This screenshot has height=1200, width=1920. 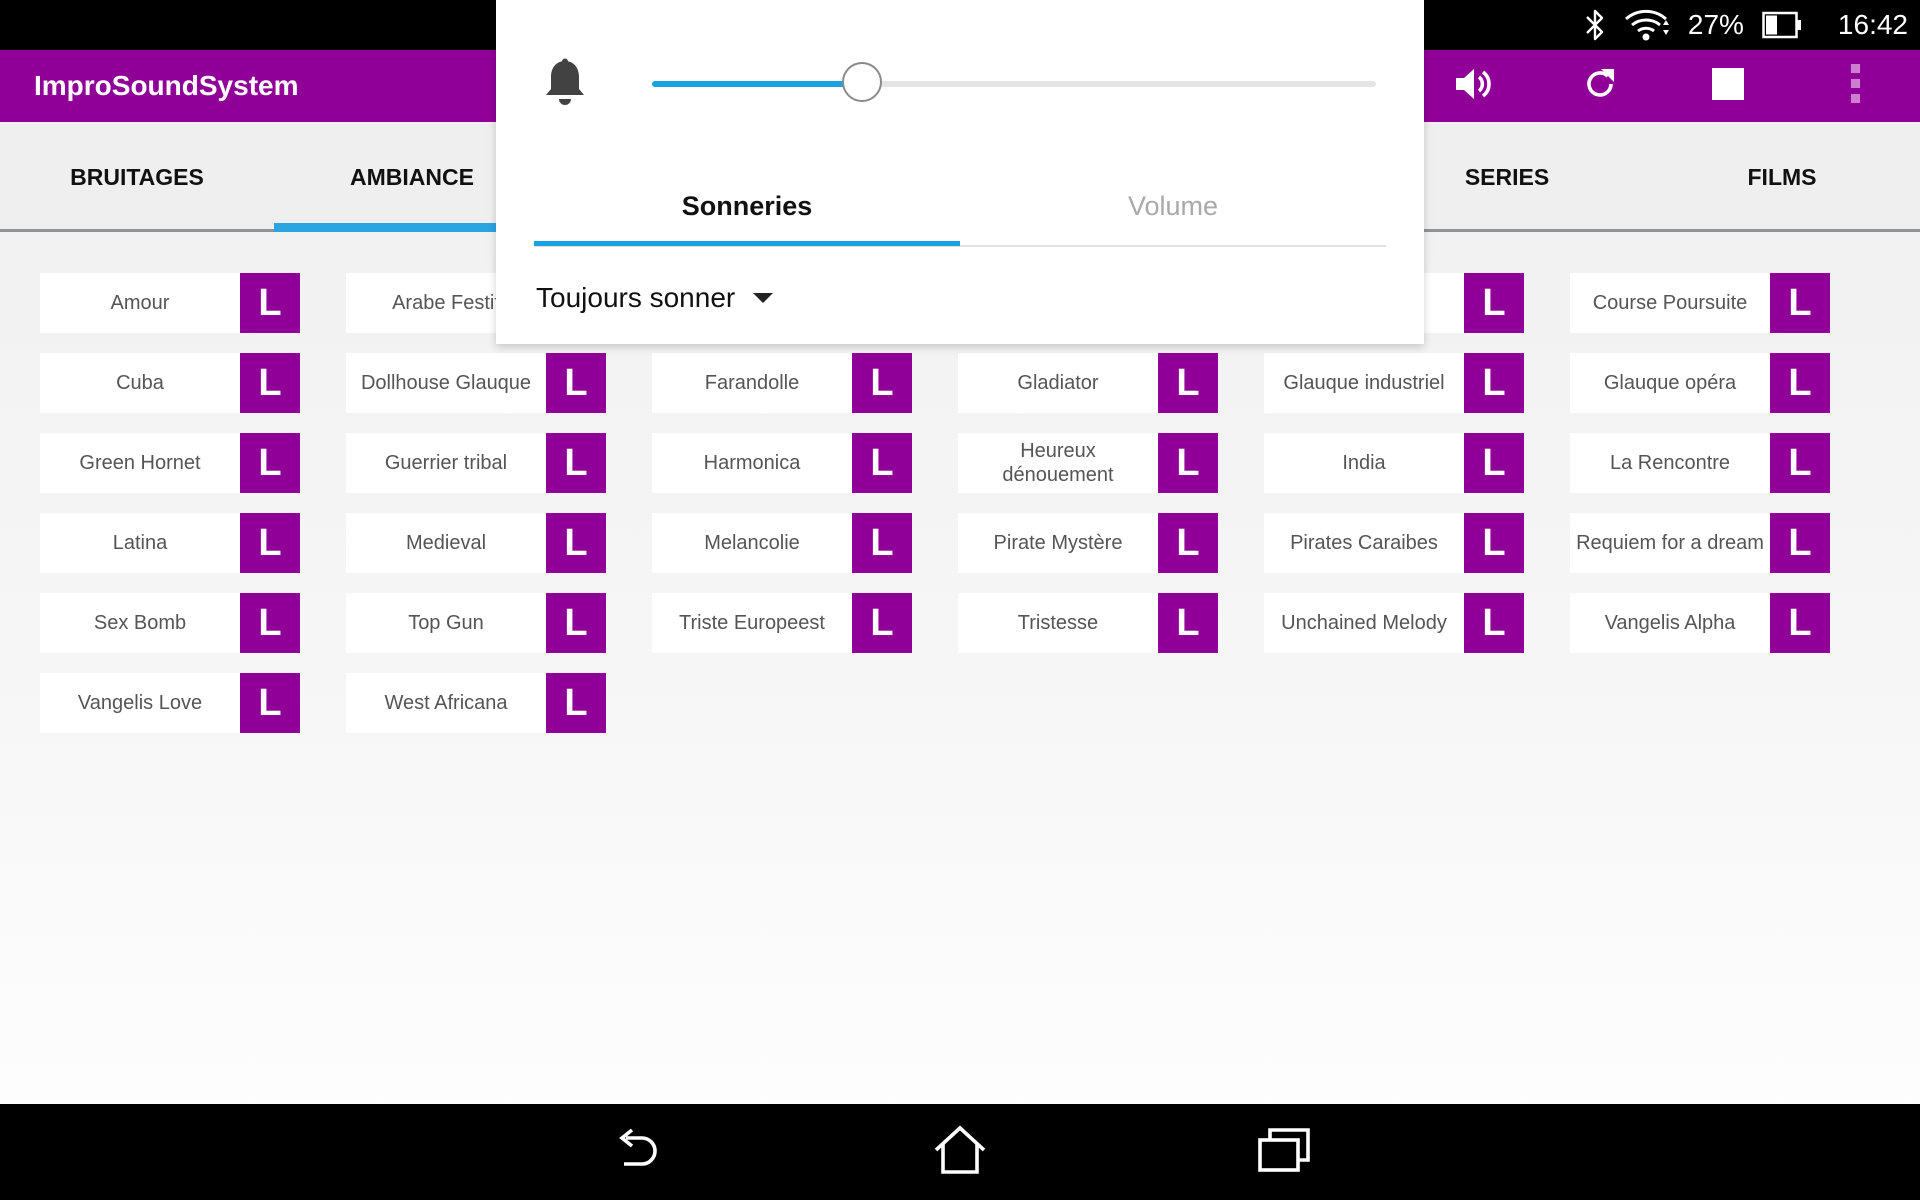 What do you see at coordinates (140, 623) in the screenshot?
I see `sound-play-button: Sex Bomb` at bounding box center [140, 623].